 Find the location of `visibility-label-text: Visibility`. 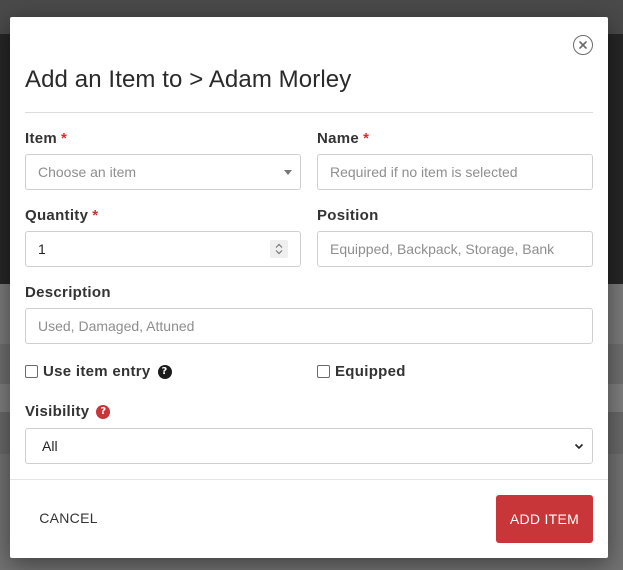

visibility-label-text: Visibility is located at coordinates (57, 411).